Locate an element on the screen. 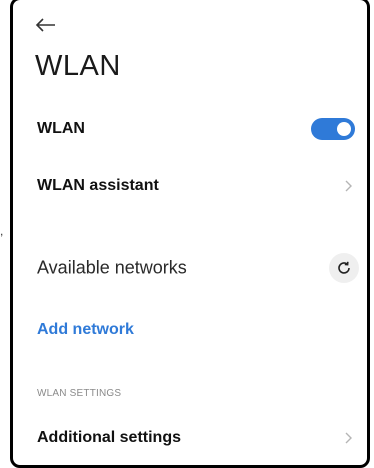  refresh-button is located at coordinates (344, 268).